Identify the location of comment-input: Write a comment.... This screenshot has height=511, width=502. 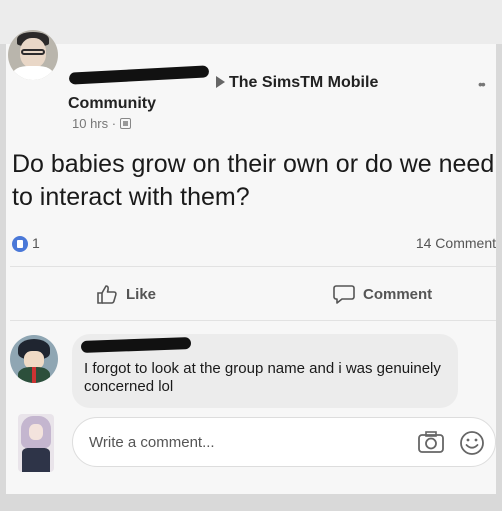
(284, 442).